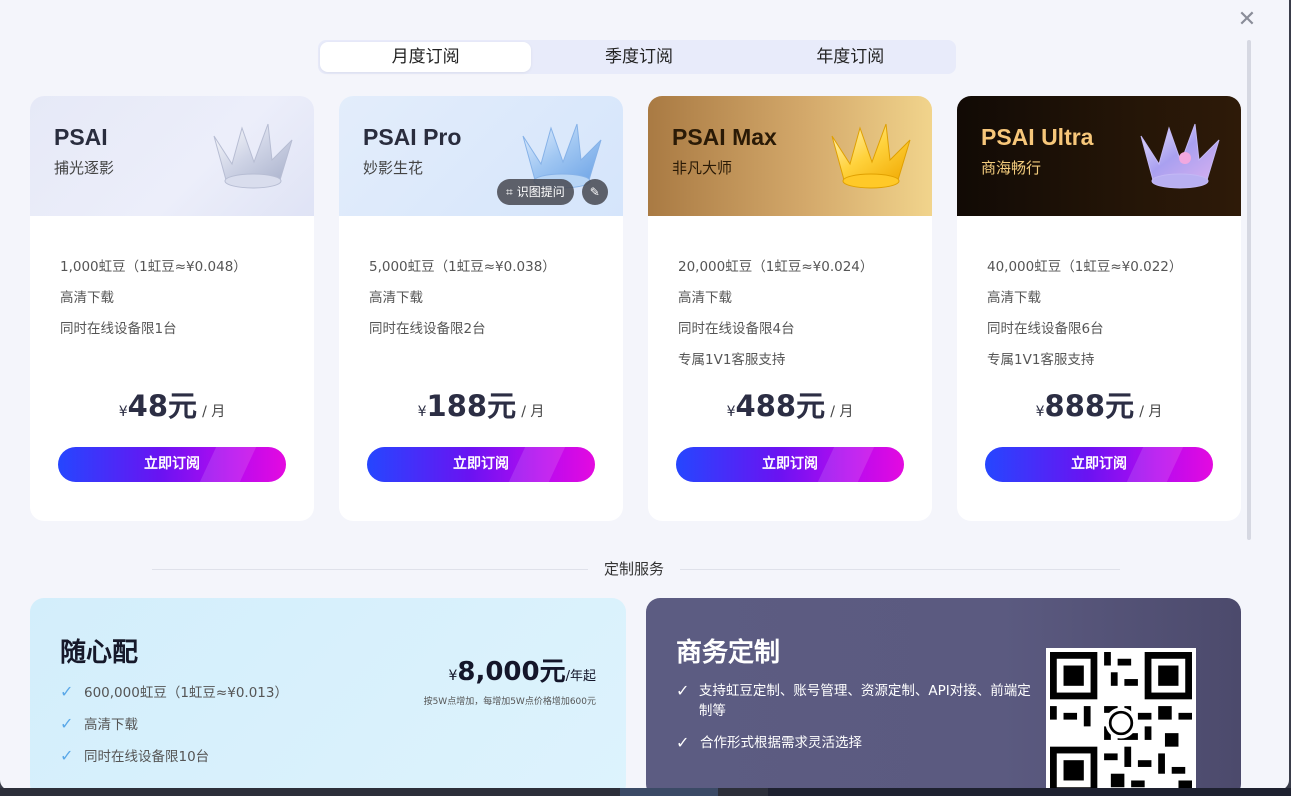 This screenshot has width=1291, height=796. What do you see at coordinates (462, 267) in the screenshot?
I see `feature-item: 5,000虹豆（1虹豆≈¥0.038）` at bounding box center [462, 267].